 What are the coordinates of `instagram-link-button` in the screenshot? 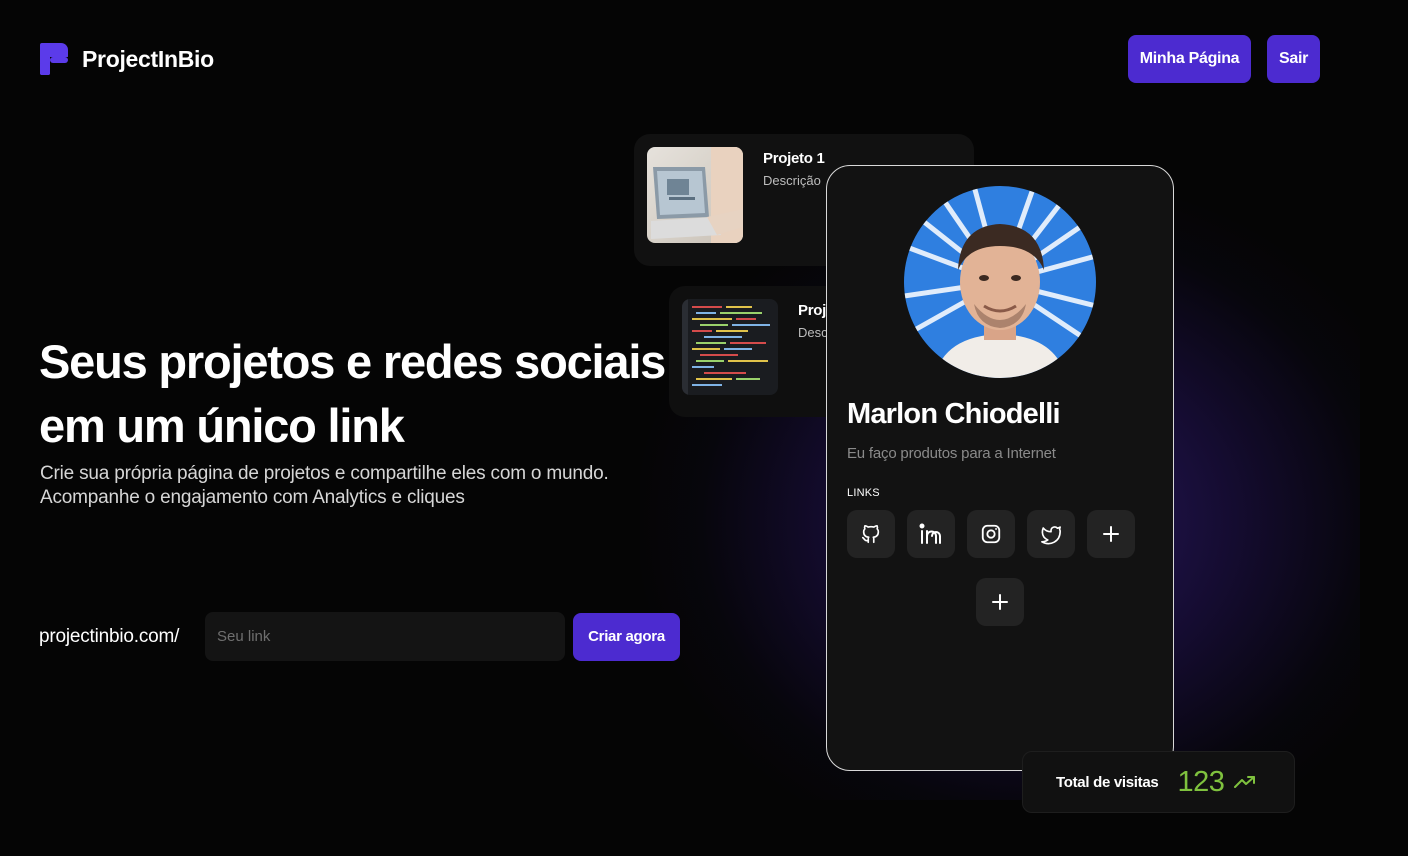 It's located at (991, 534).